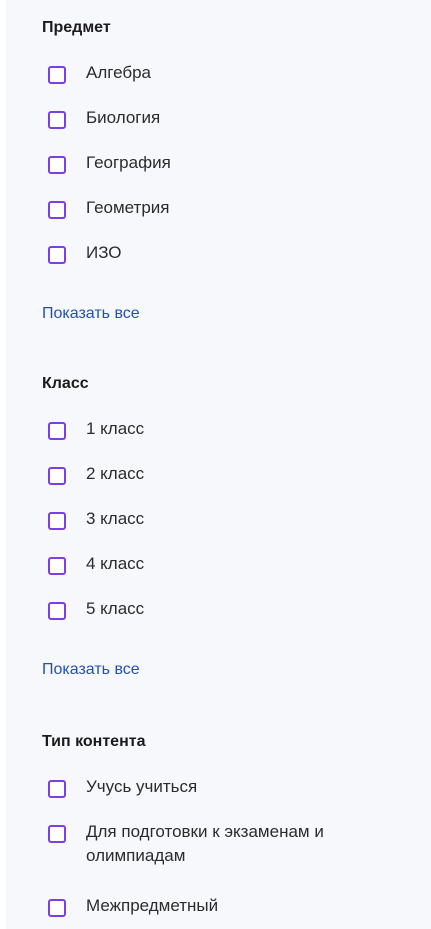 The image size is (431, 929). Describe the element at coordinates (65, 383) in the screenshot. I see `grade-filter-title: Класс` at that location.